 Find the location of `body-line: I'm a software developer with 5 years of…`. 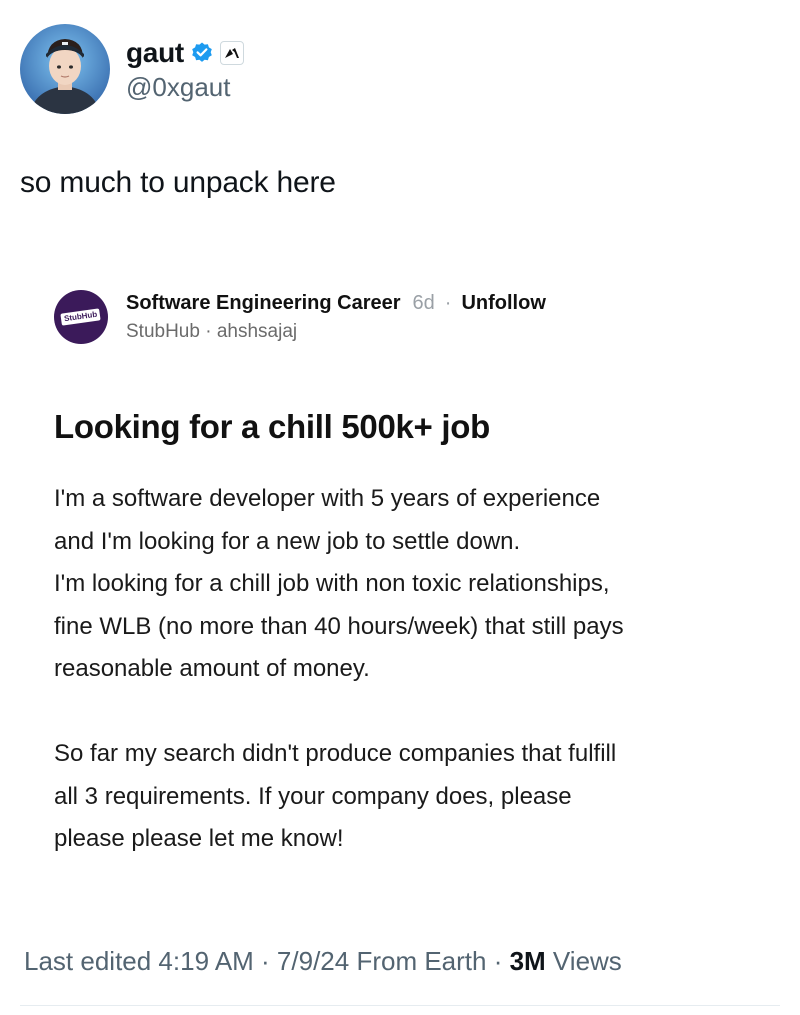

body-line: I'm a software developer with 5 years of… is located at coordinates (327, 498).